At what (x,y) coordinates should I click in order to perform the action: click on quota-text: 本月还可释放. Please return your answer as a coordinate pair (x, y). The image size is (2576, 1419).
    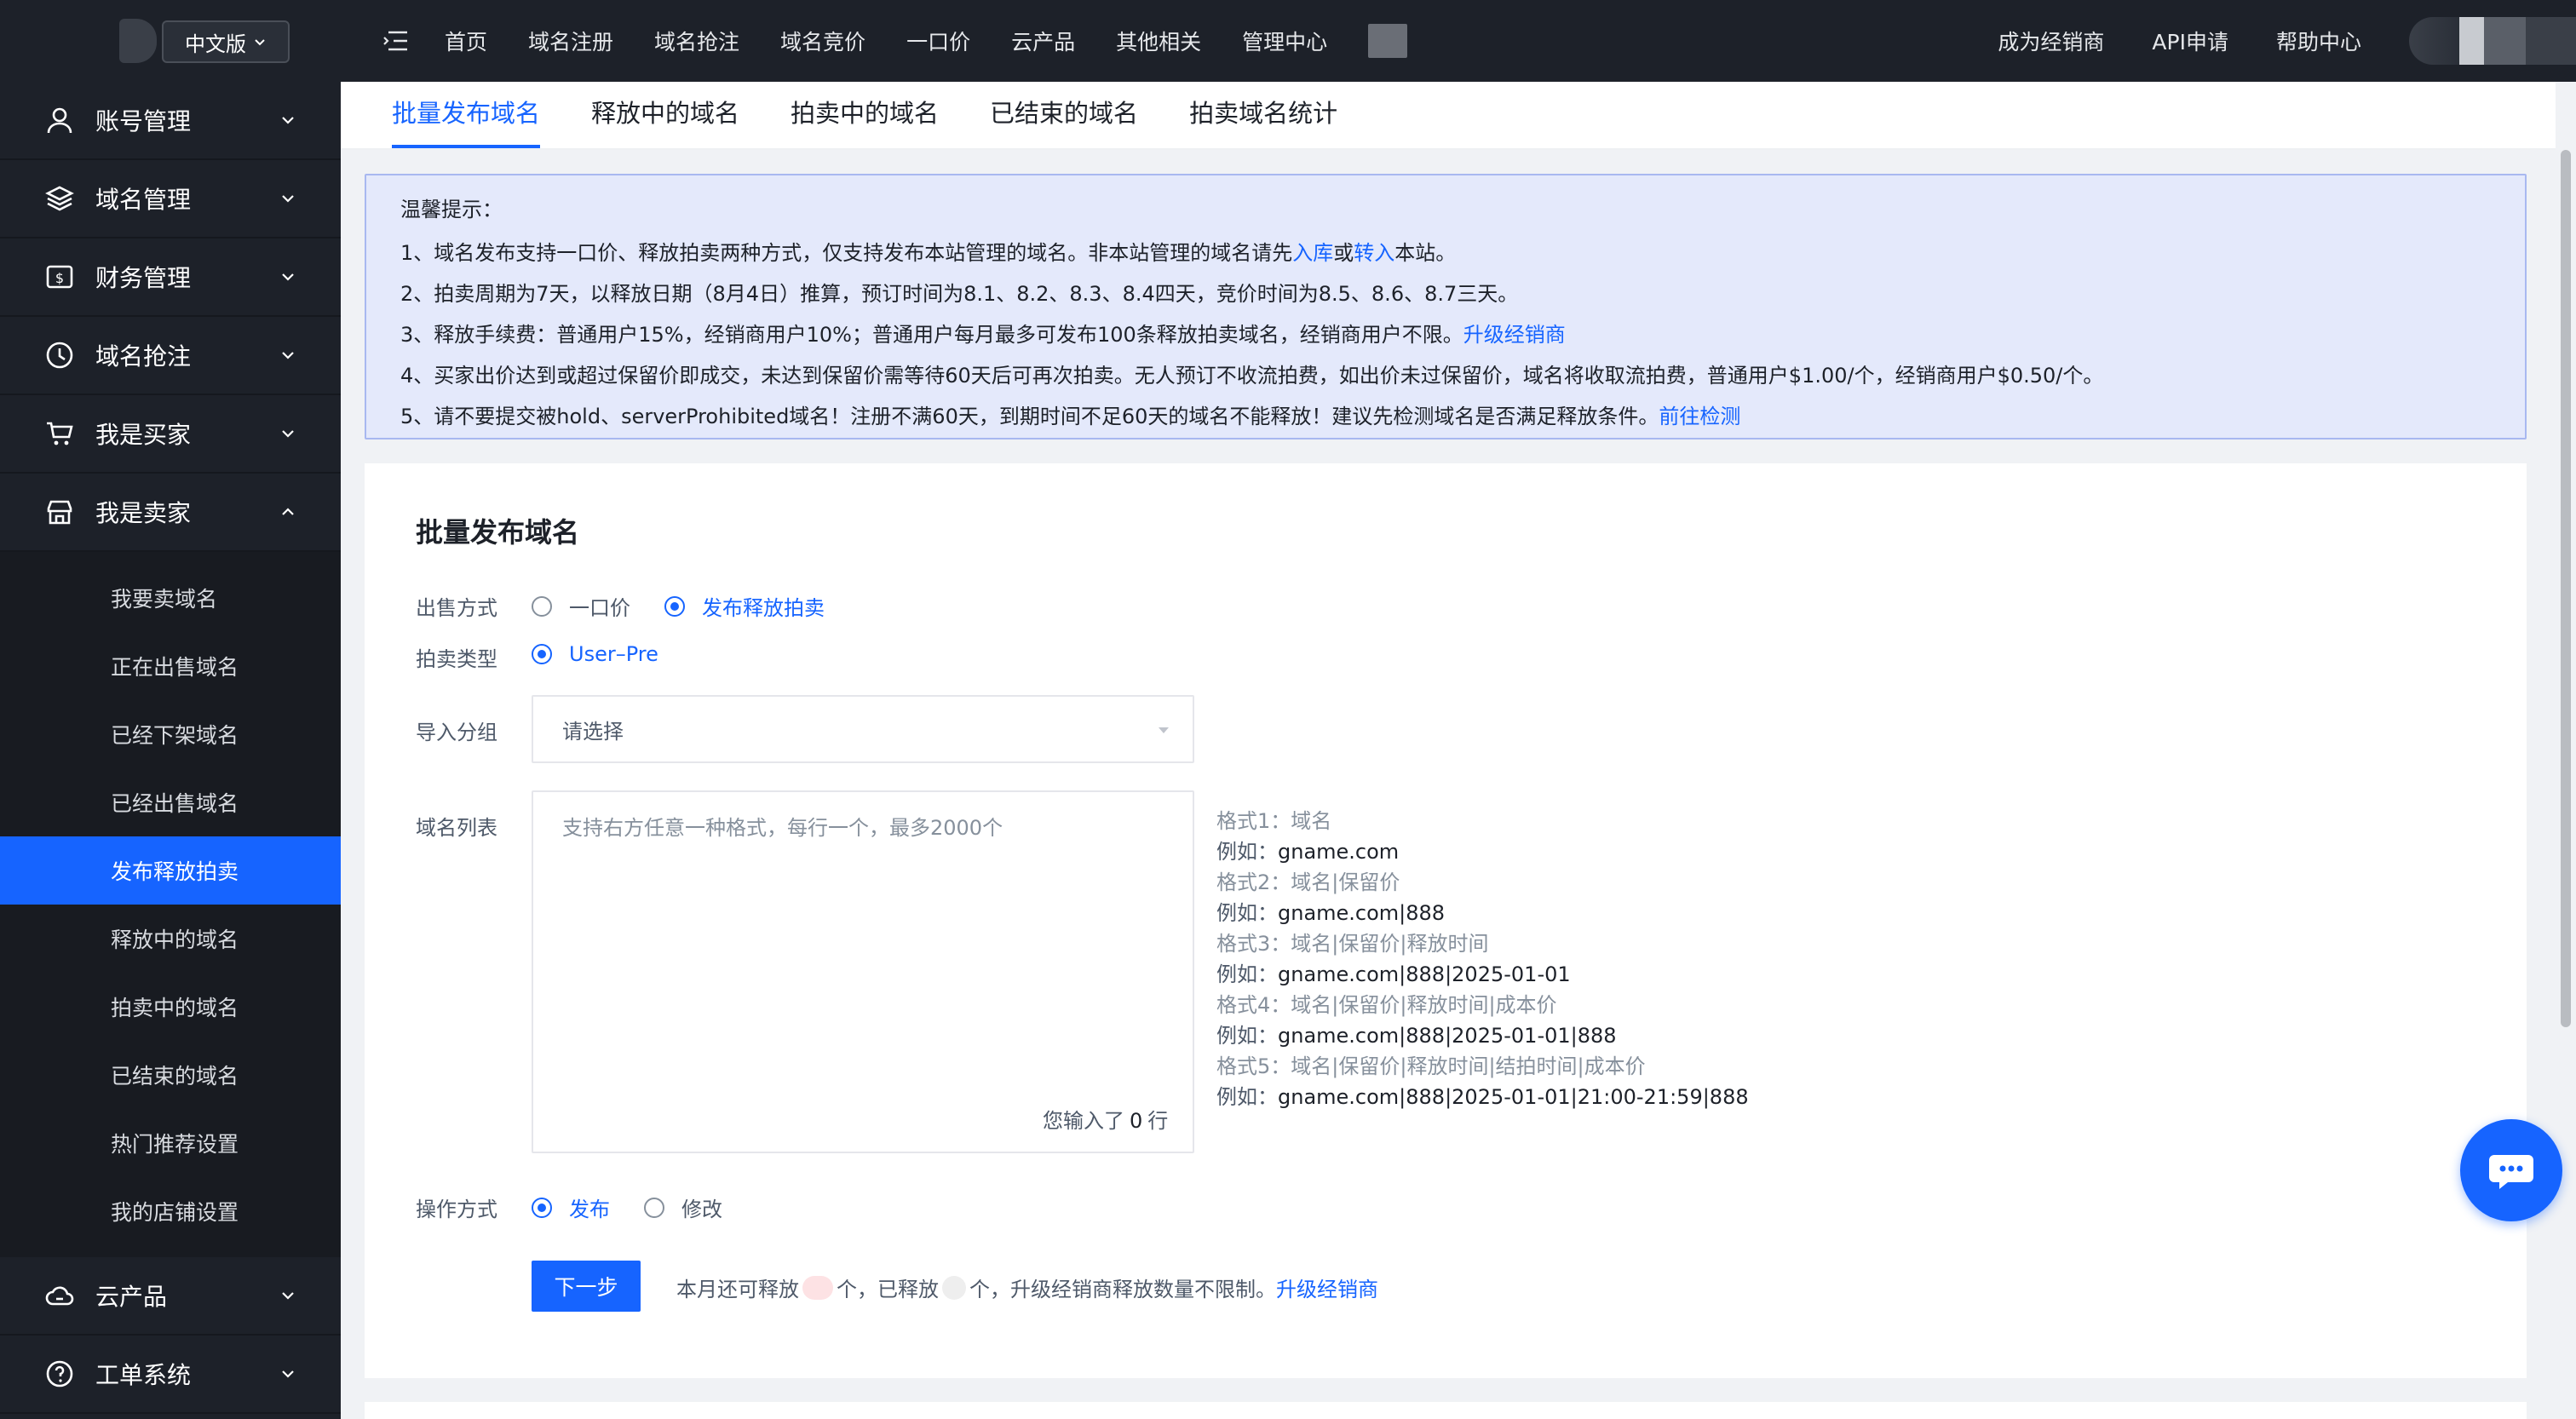
    Looking at the image, I should click on (738, 1290).